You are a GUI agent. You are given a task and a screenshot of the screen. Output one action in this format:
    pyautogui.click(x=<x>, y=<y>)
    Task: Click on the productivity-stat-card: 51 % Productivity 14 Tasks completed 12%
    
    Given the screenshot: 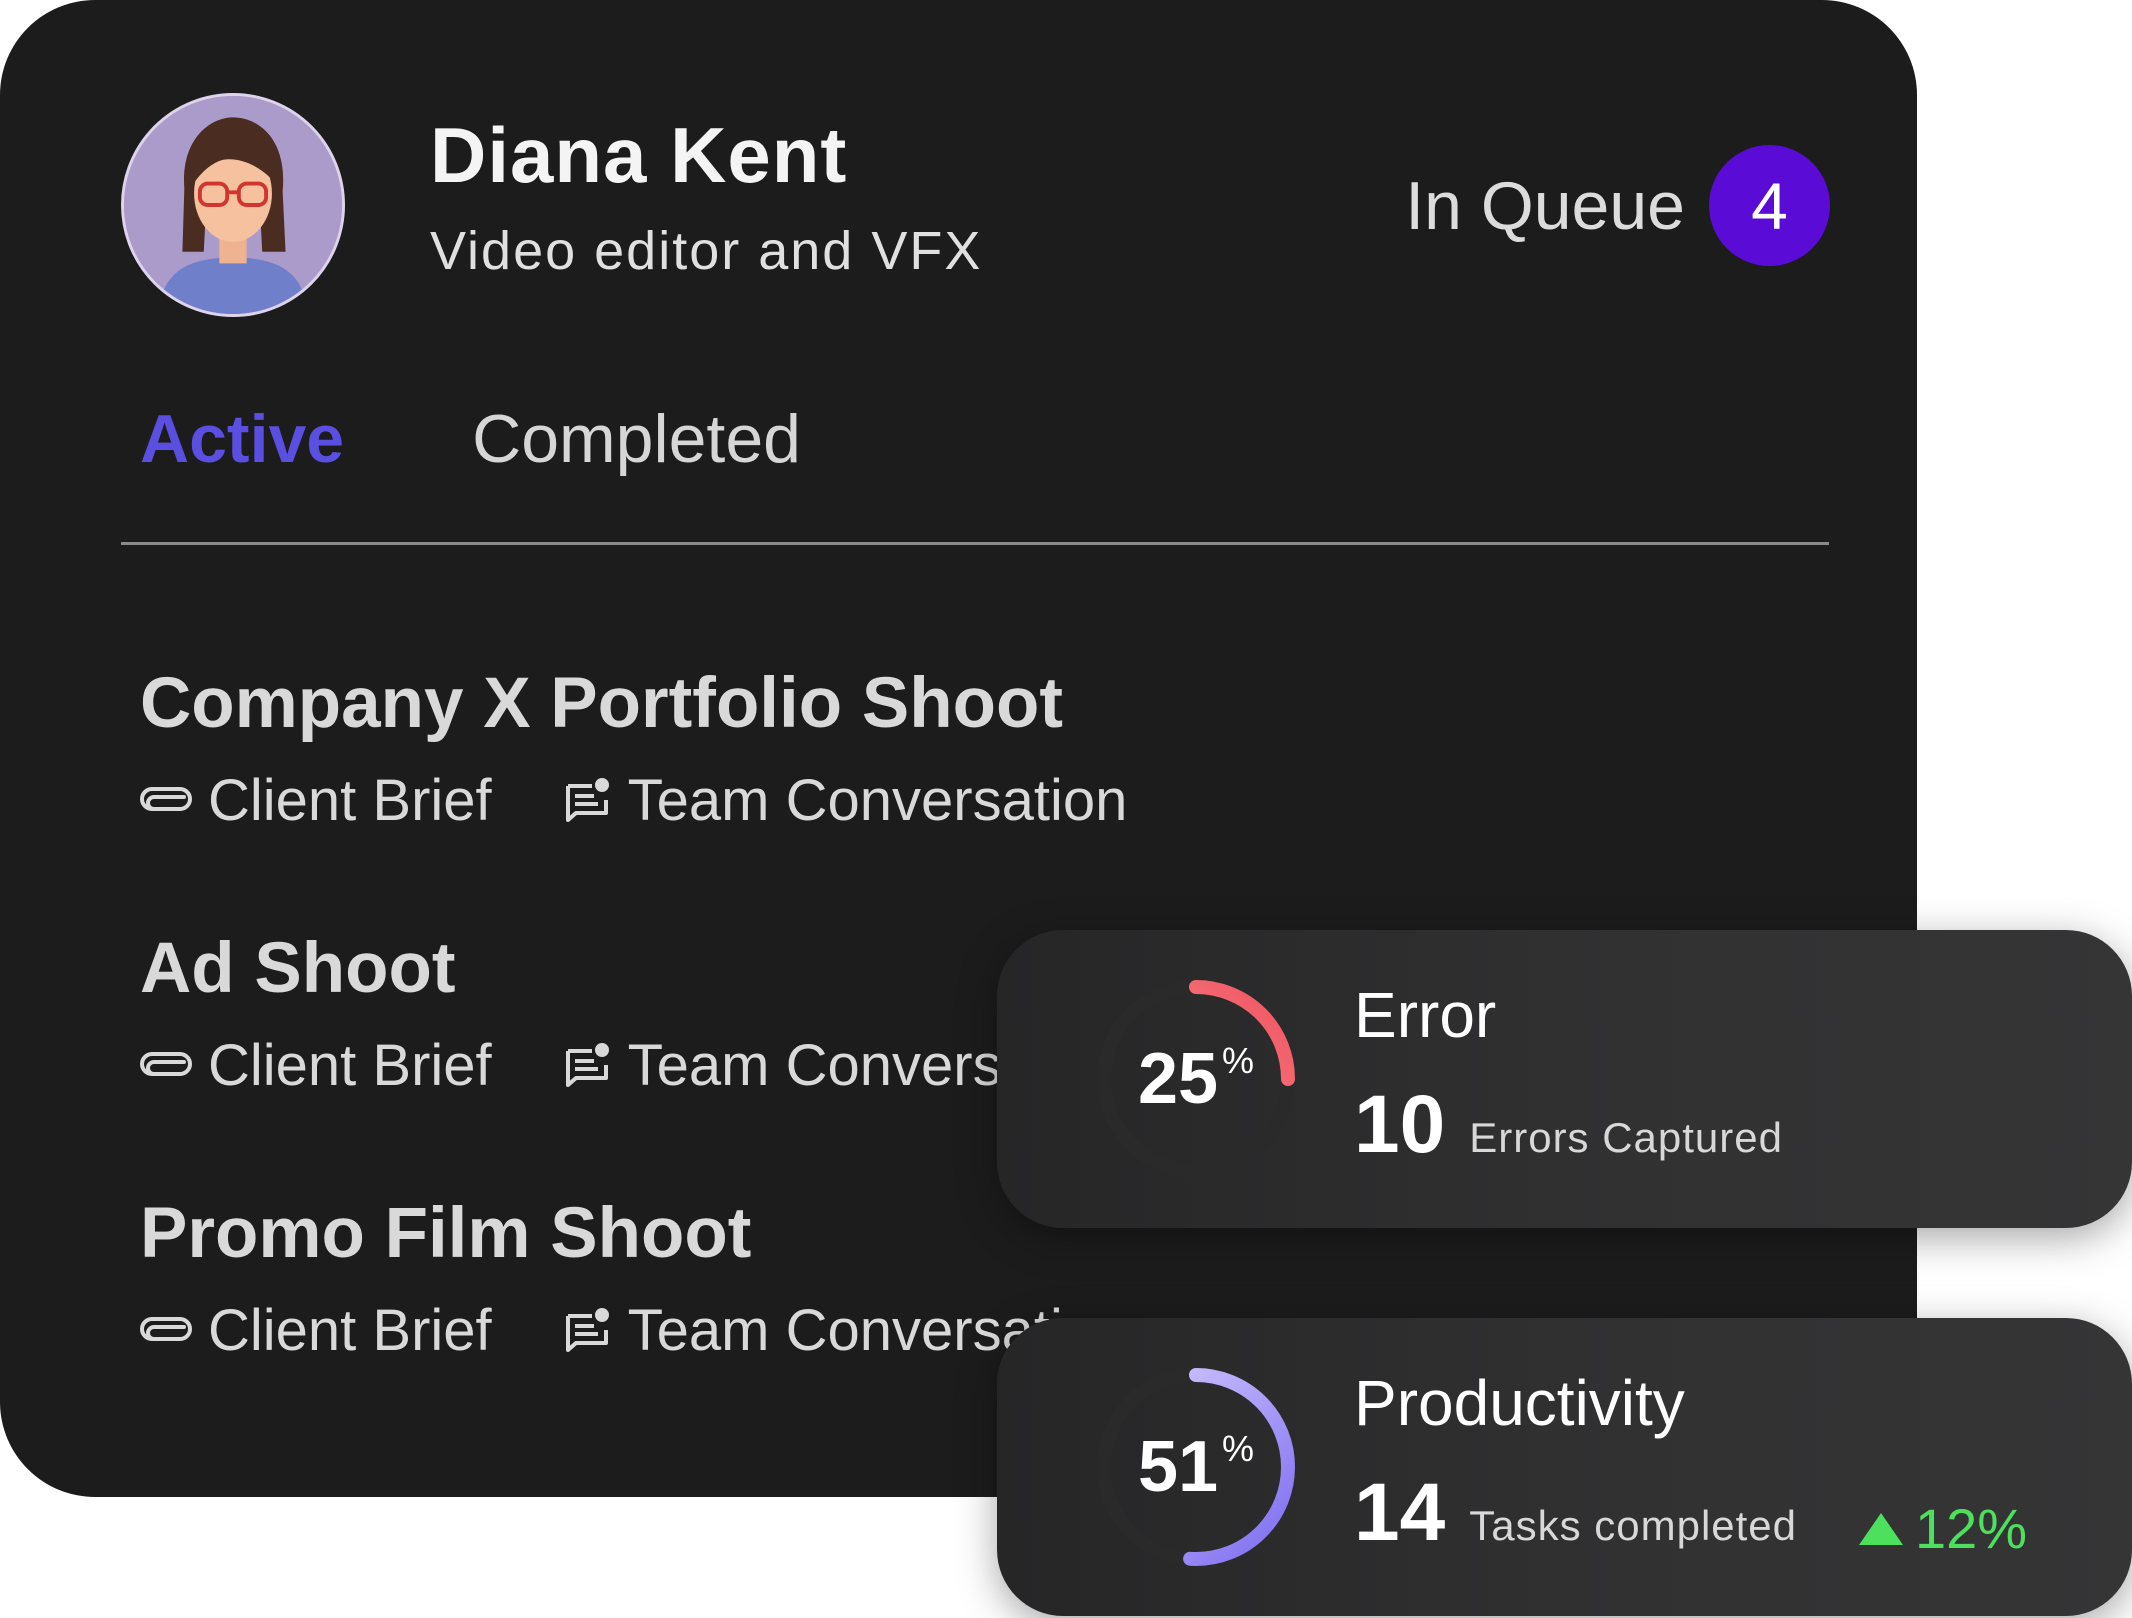 What is the action you would take?
    pyautogui.click(x=1564, y=1467)
    